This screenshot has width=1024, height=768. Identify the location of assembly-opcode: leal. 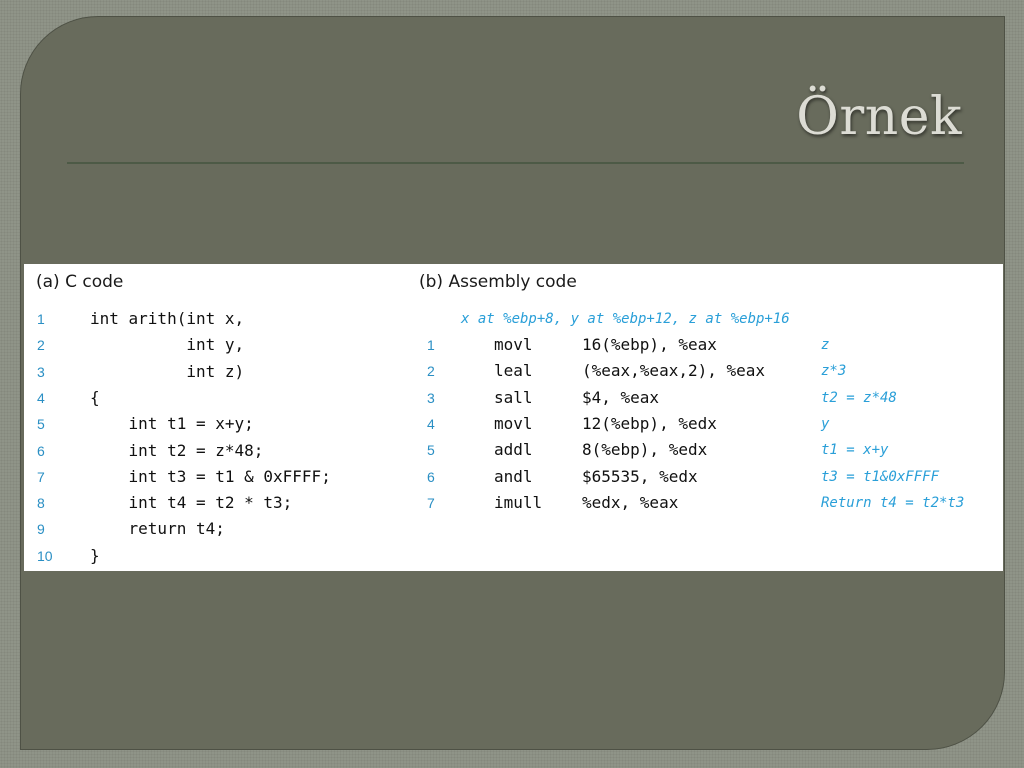
(513, 371).